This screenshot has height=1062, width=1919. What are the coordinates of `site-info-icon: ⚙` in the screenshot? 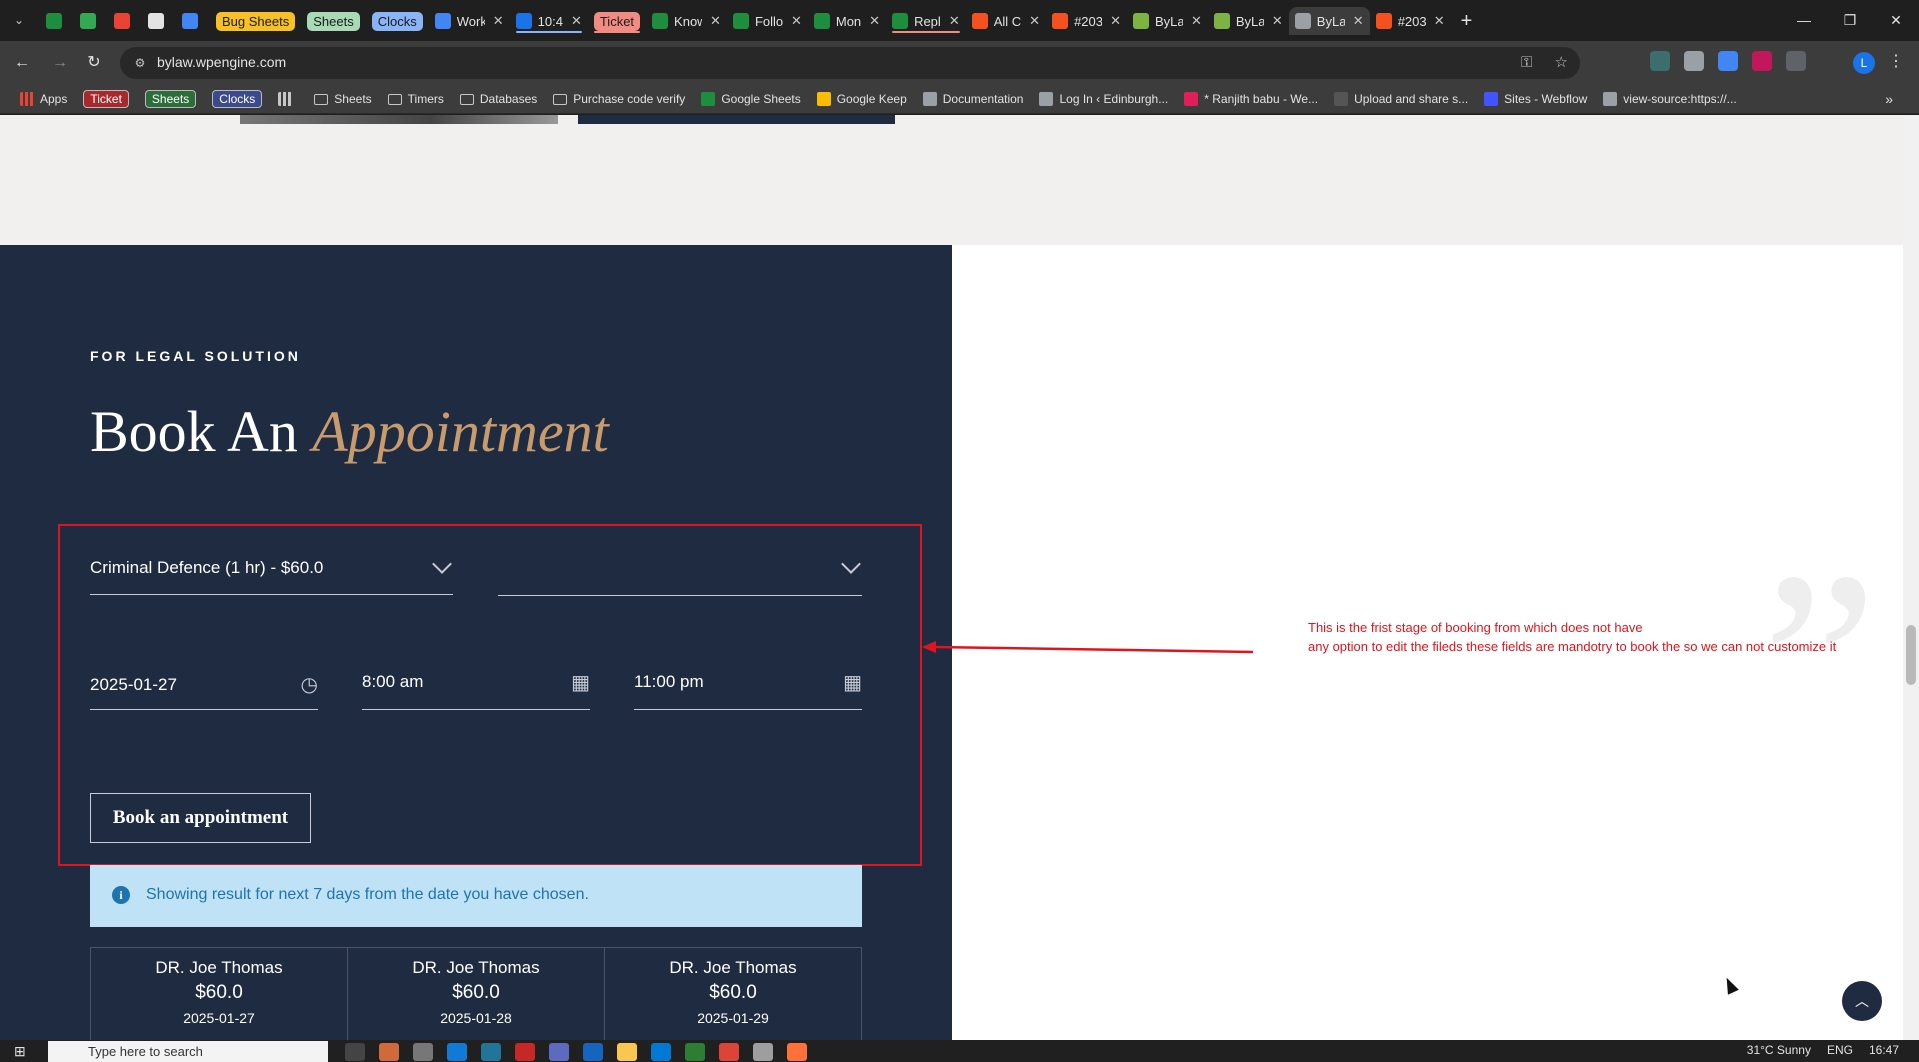 It's located at (140, 63).